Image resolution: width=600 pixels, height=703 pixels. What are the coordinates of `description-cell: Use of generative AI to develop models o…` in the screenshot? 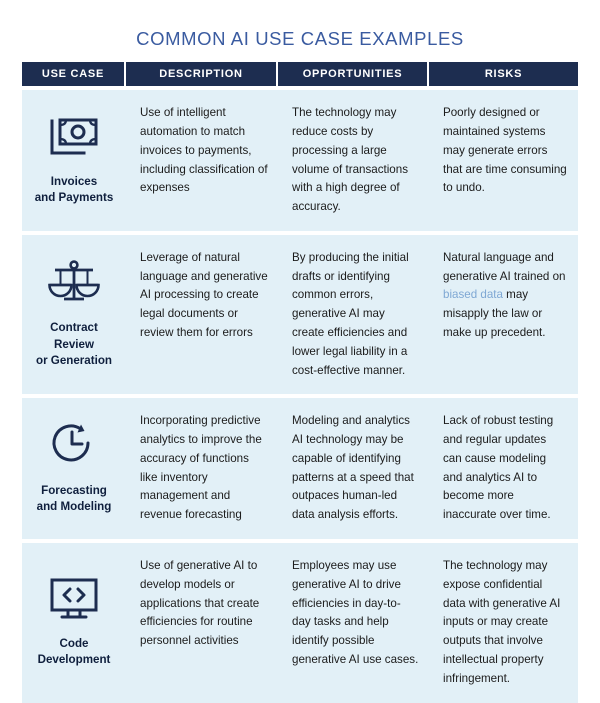 It's located at (200, 603).